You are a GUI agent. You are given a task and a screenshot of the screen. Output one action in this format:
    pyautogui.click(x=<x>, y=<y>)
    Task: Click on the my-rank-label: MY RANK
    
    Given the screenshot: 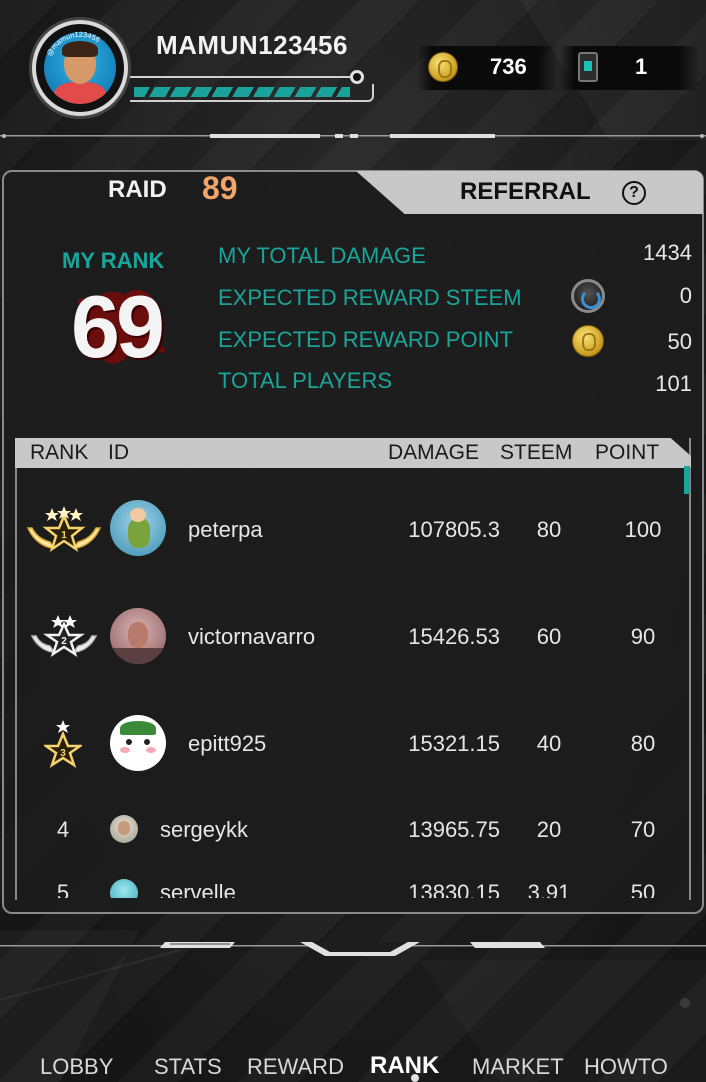 What is the action you would take?
    pyautogui.click(x=113, y=260)
    